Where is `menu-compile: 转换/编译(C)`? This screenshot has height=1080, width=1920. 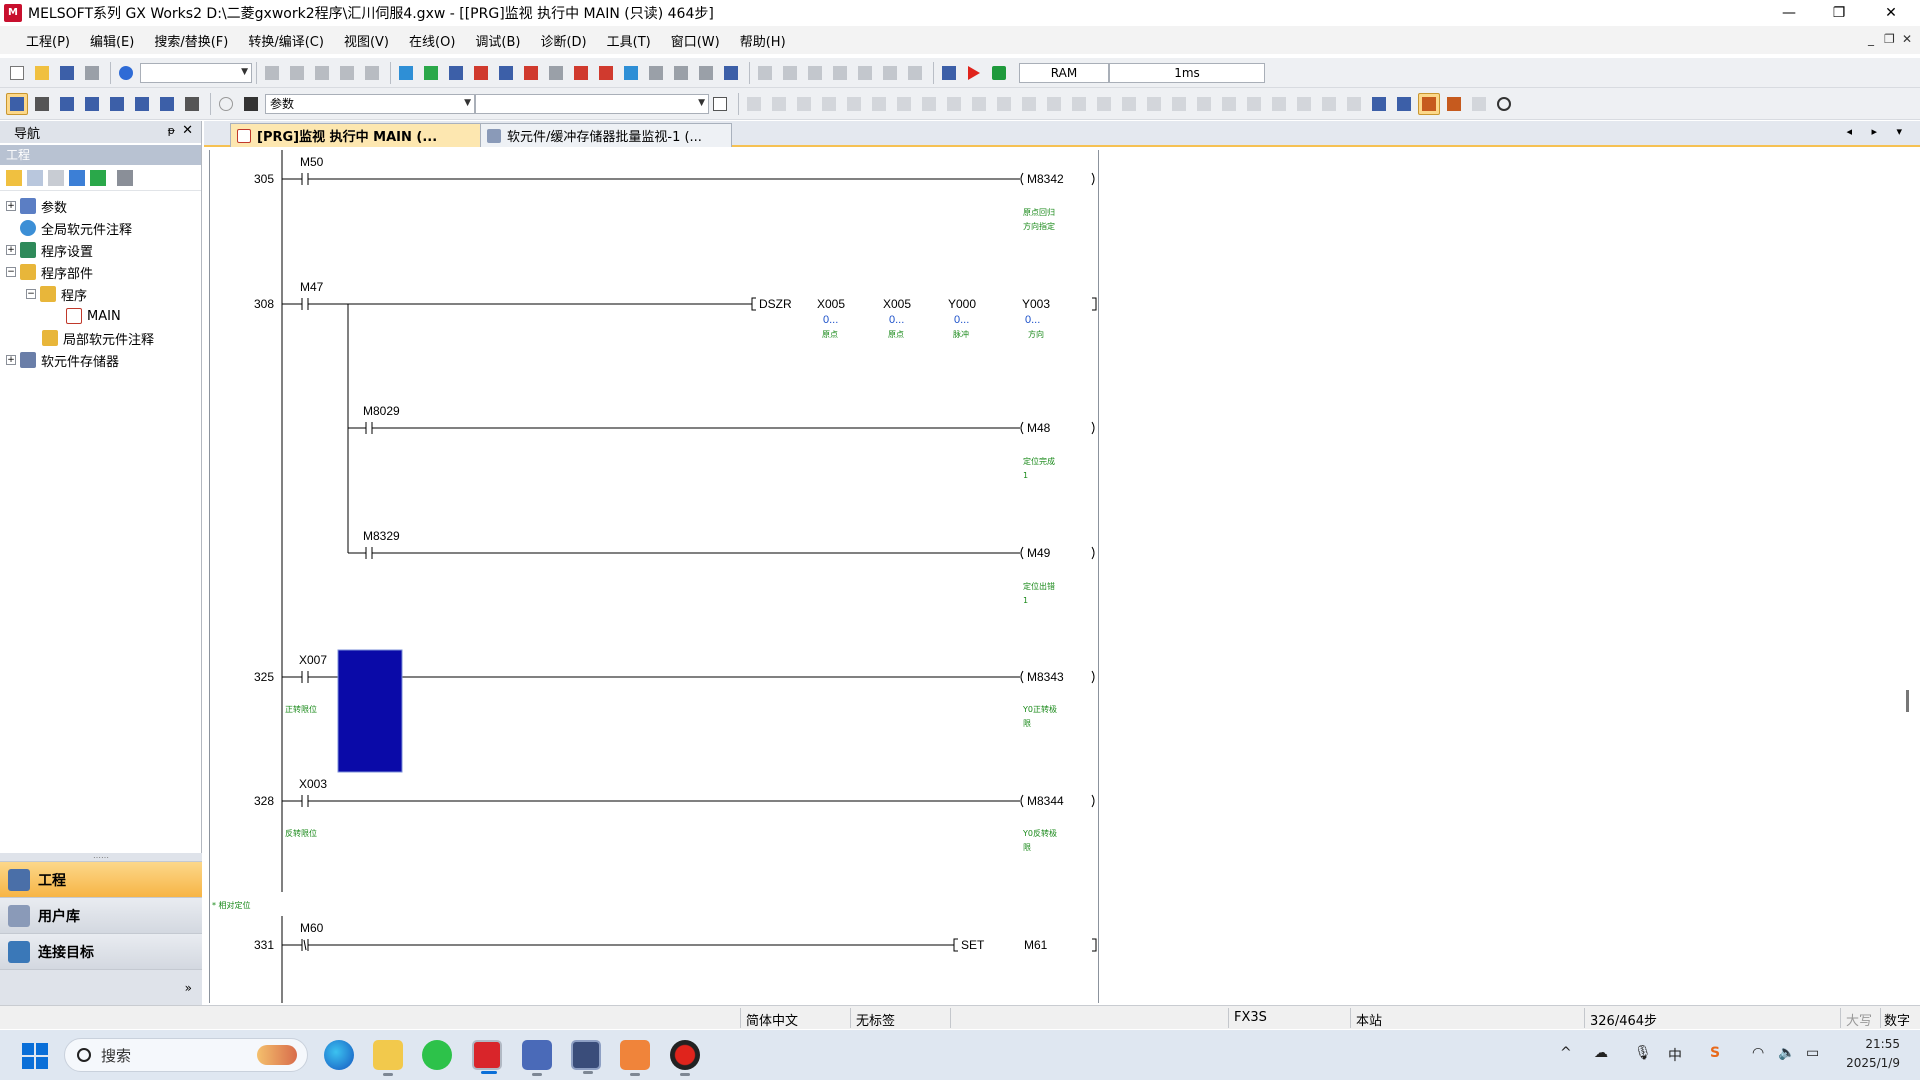 menu-compile: 转换/编译(C) is located at coordinates (286, 40).